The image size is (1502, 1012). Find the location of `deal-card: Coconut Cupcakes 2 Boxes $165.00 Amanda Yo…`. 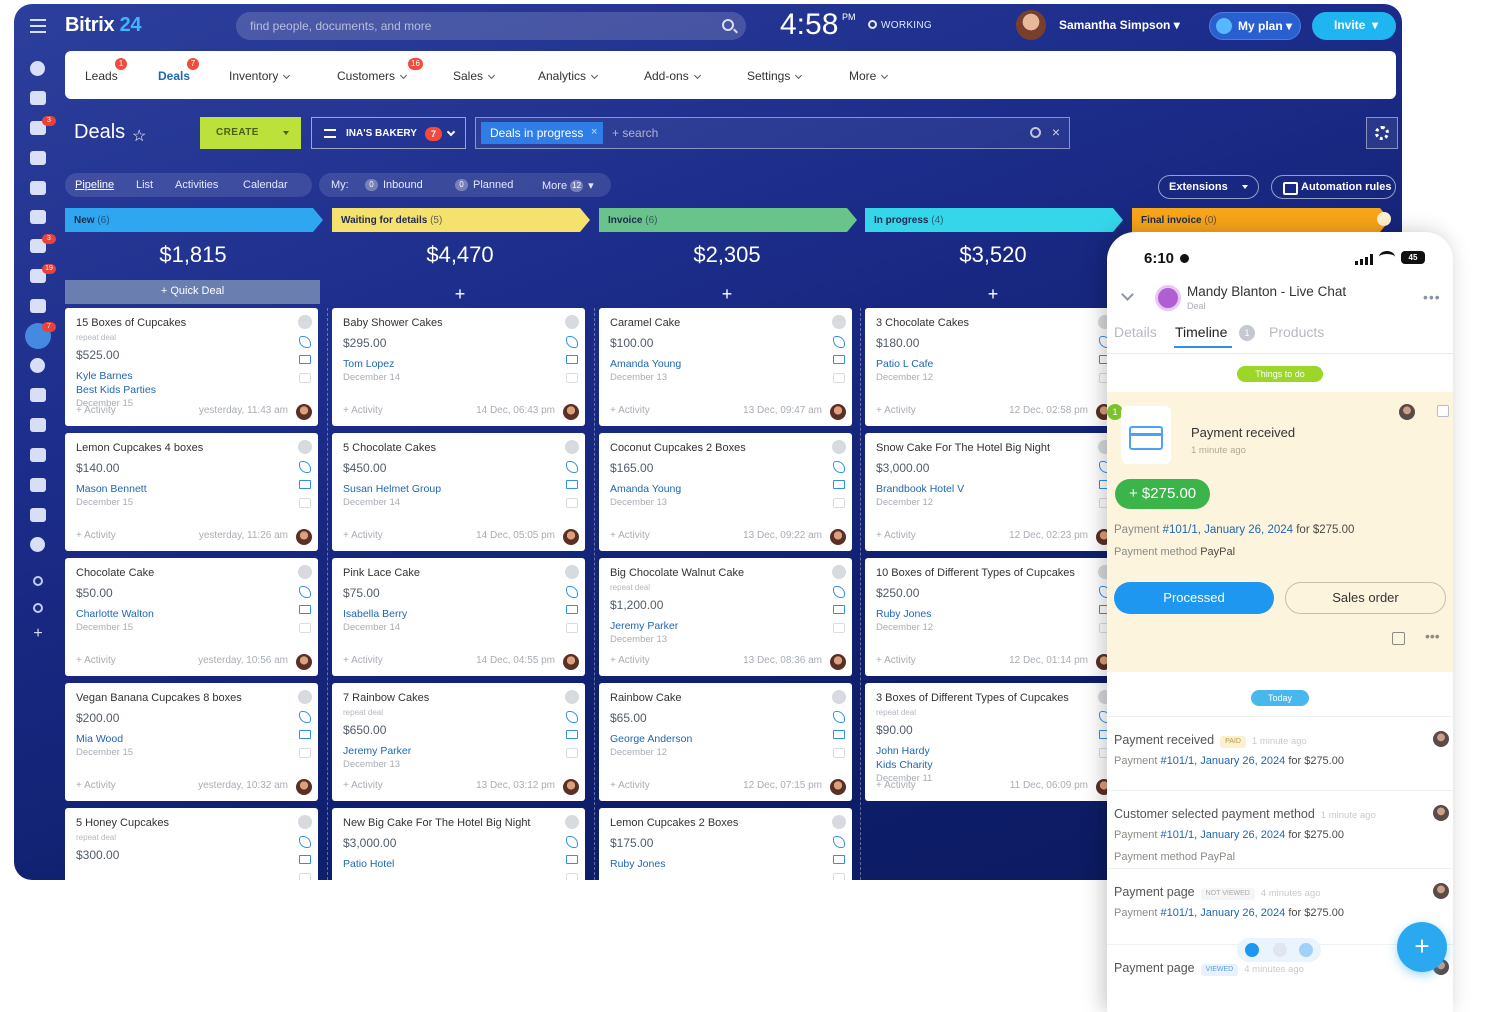

deal-card: Coconut Cupcakes 2 Boxes $165.00 Amanda Yo… is located at coordinates (725, 492).